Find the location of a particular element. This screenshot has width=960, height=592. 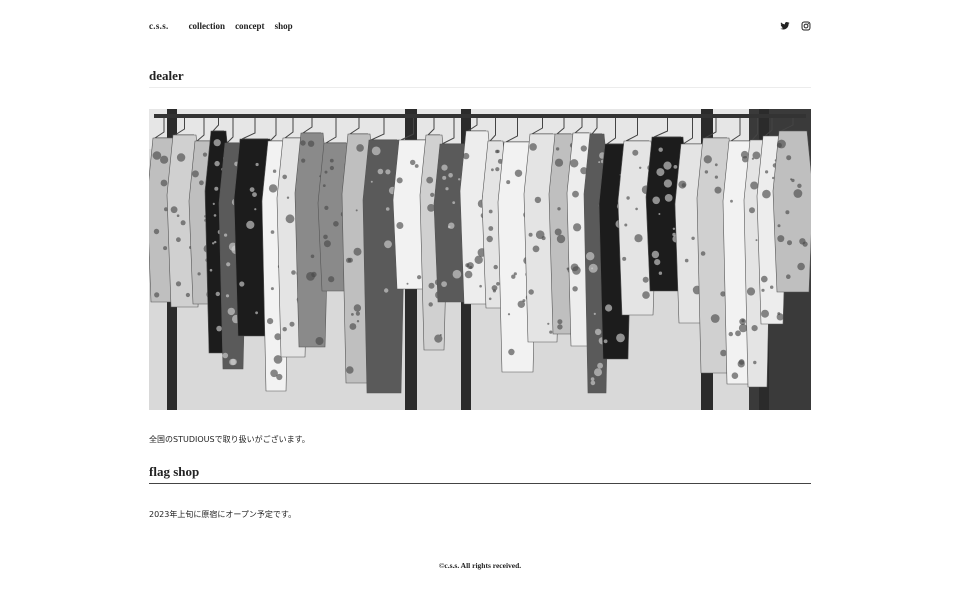

instagram-icon is located at coordinates (806, 26).